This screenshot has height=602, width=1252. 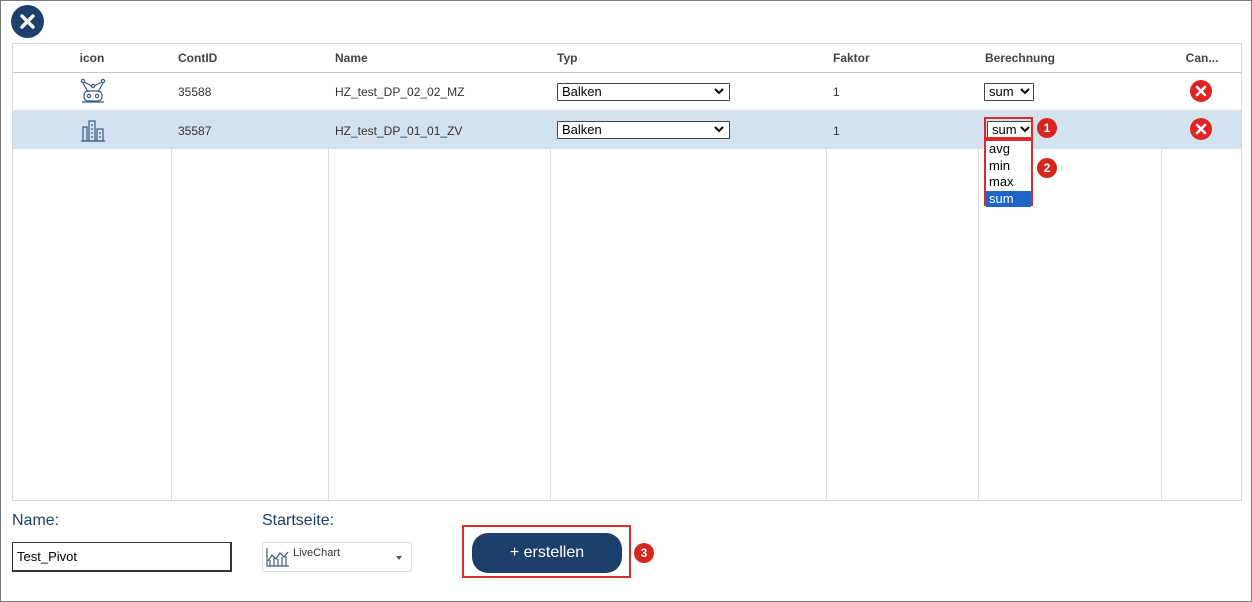 I want to click on header-typ: Typ, so click(x=688, y=58).